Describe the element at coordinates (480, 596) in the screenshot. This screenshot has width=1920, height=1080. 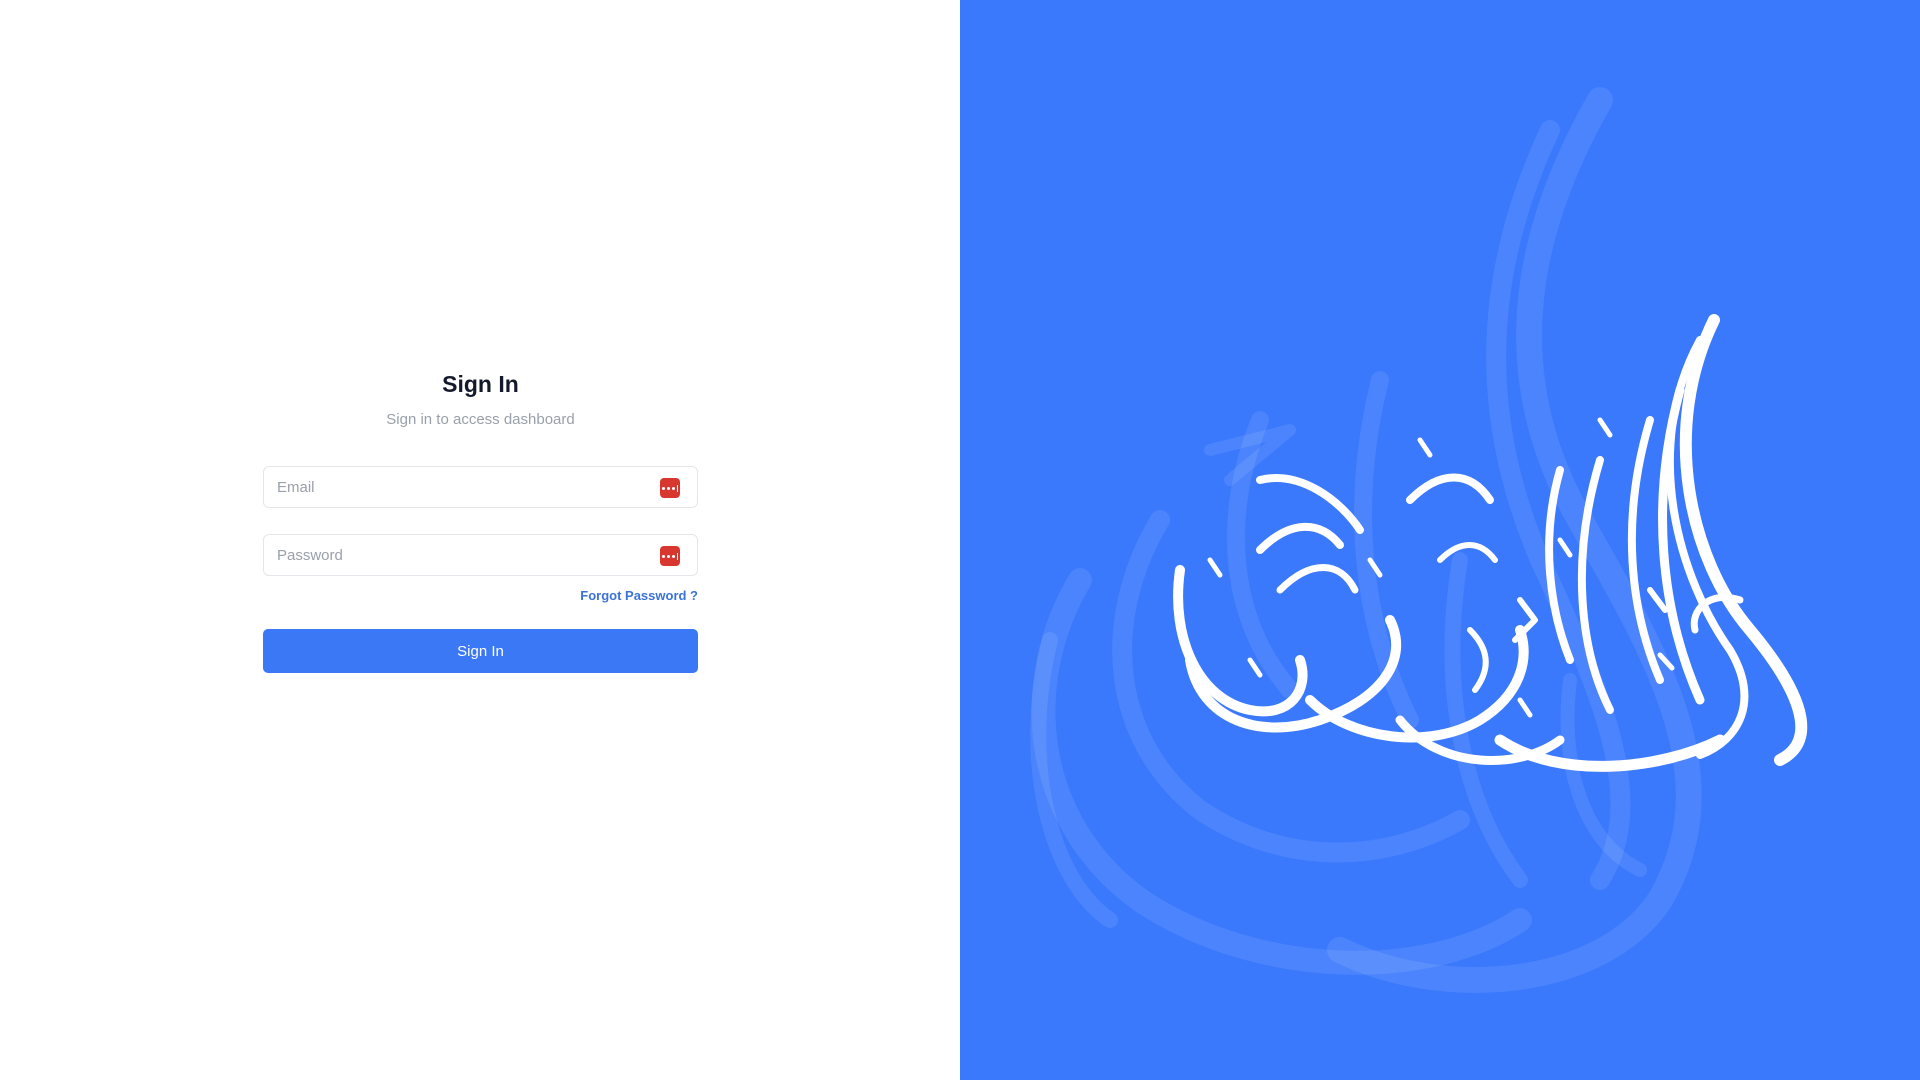
I see `forgot-password-row: Forgot Password ?` at that location.